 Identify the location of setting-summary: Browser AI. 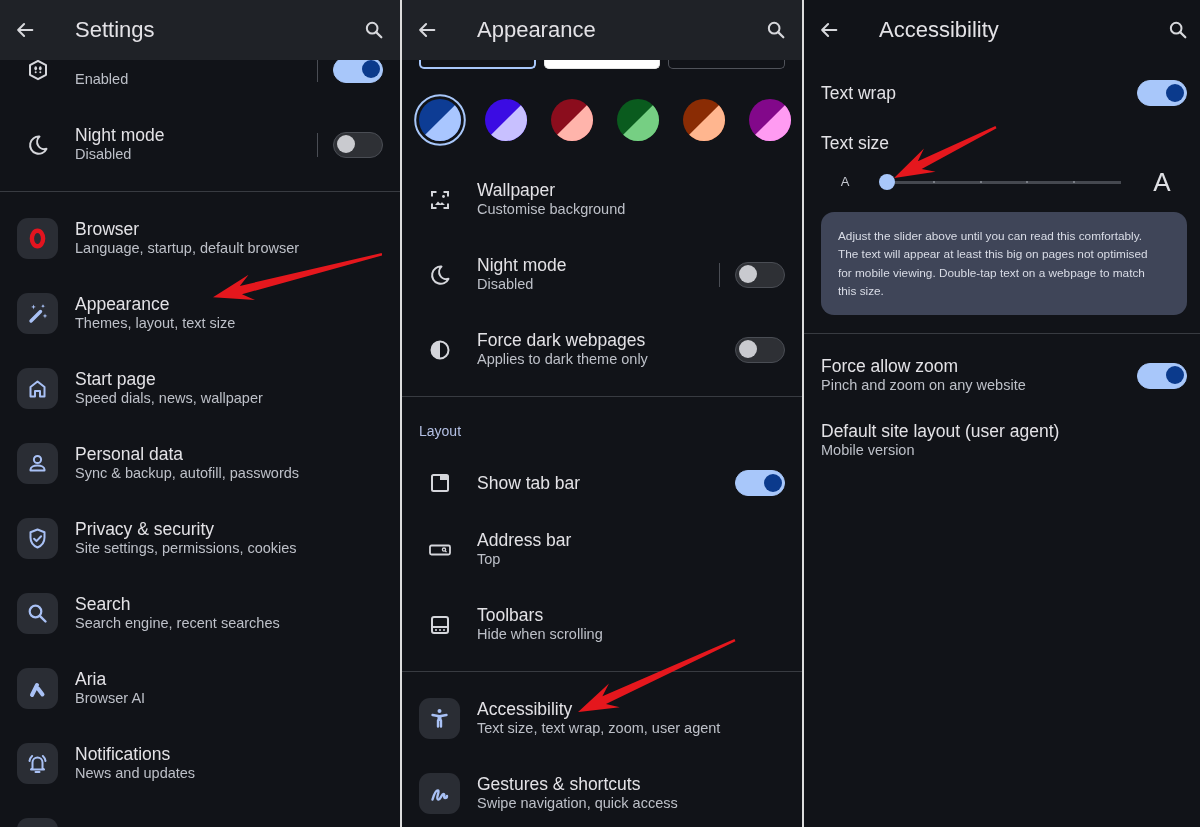
(111, 698).